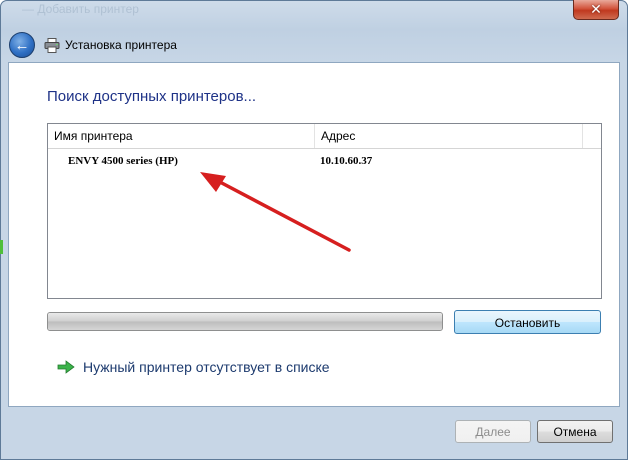 Image resolution: width=628 pixels, height=460 pixels. I want to click on list-item: ENVY 4500 series (HP) 10.10.60.37, so click(324, 161).